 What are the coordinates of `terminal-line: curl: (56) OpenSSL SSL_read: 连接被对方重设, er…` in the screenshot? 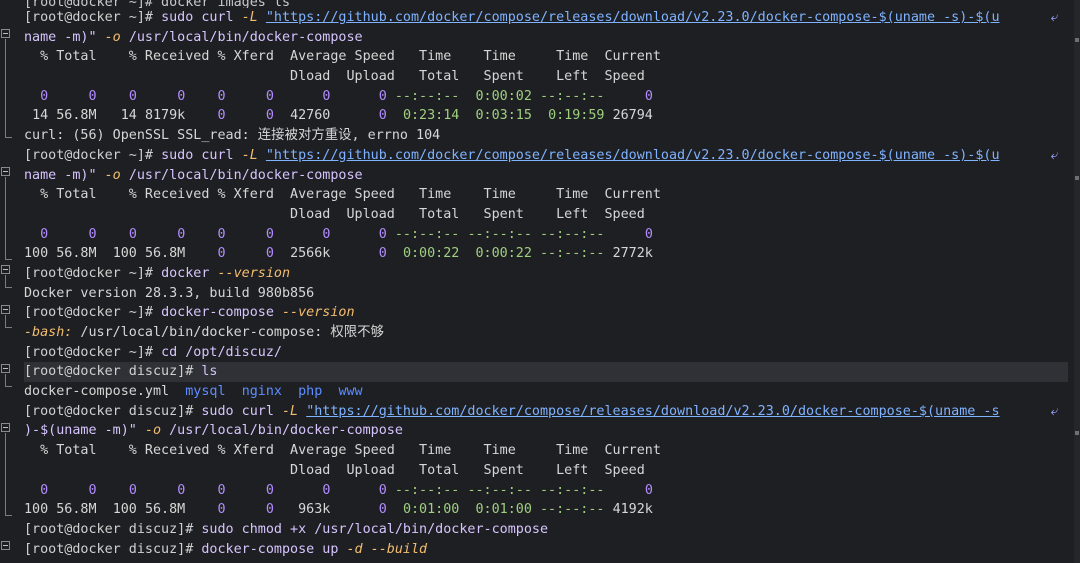 It's located at (546, 136).